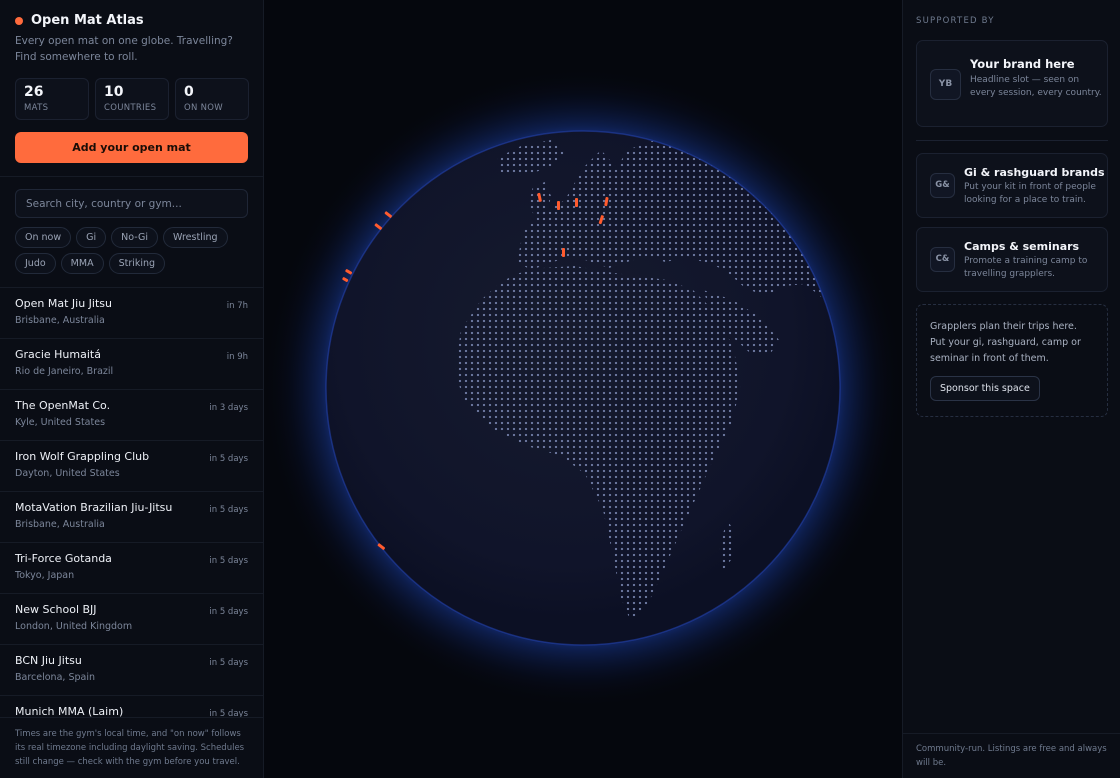 The height and width of the screenshot is (778, 1120). What do you see at coordinates (955, 21) in the screenshot?
I see `supported-by-heading: SUPPORTED BY` at bounding box center [955, 21].